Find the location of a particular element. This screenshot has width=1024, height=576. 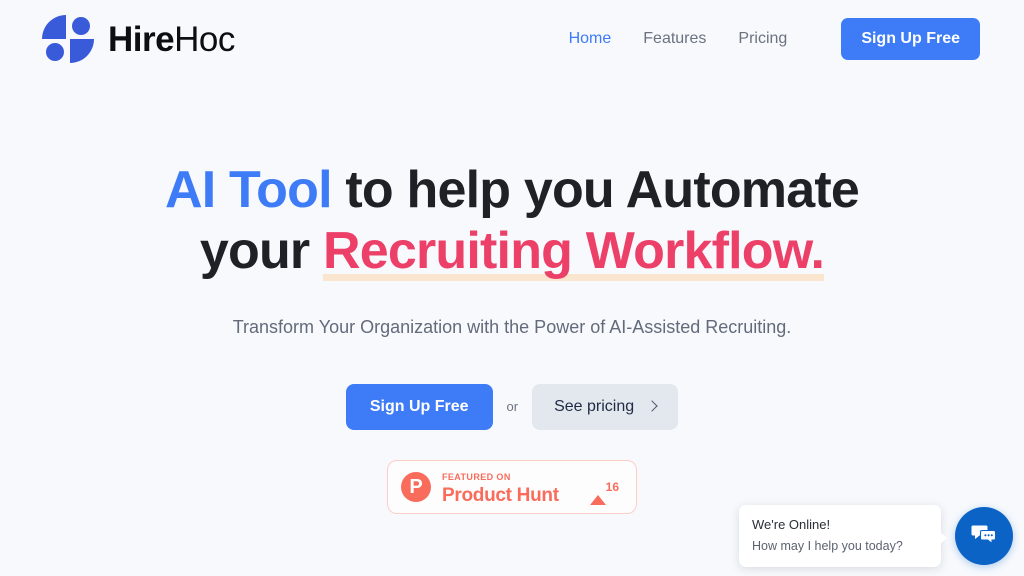

brand-logo: HireHoc is located at coordinates (137, 39).